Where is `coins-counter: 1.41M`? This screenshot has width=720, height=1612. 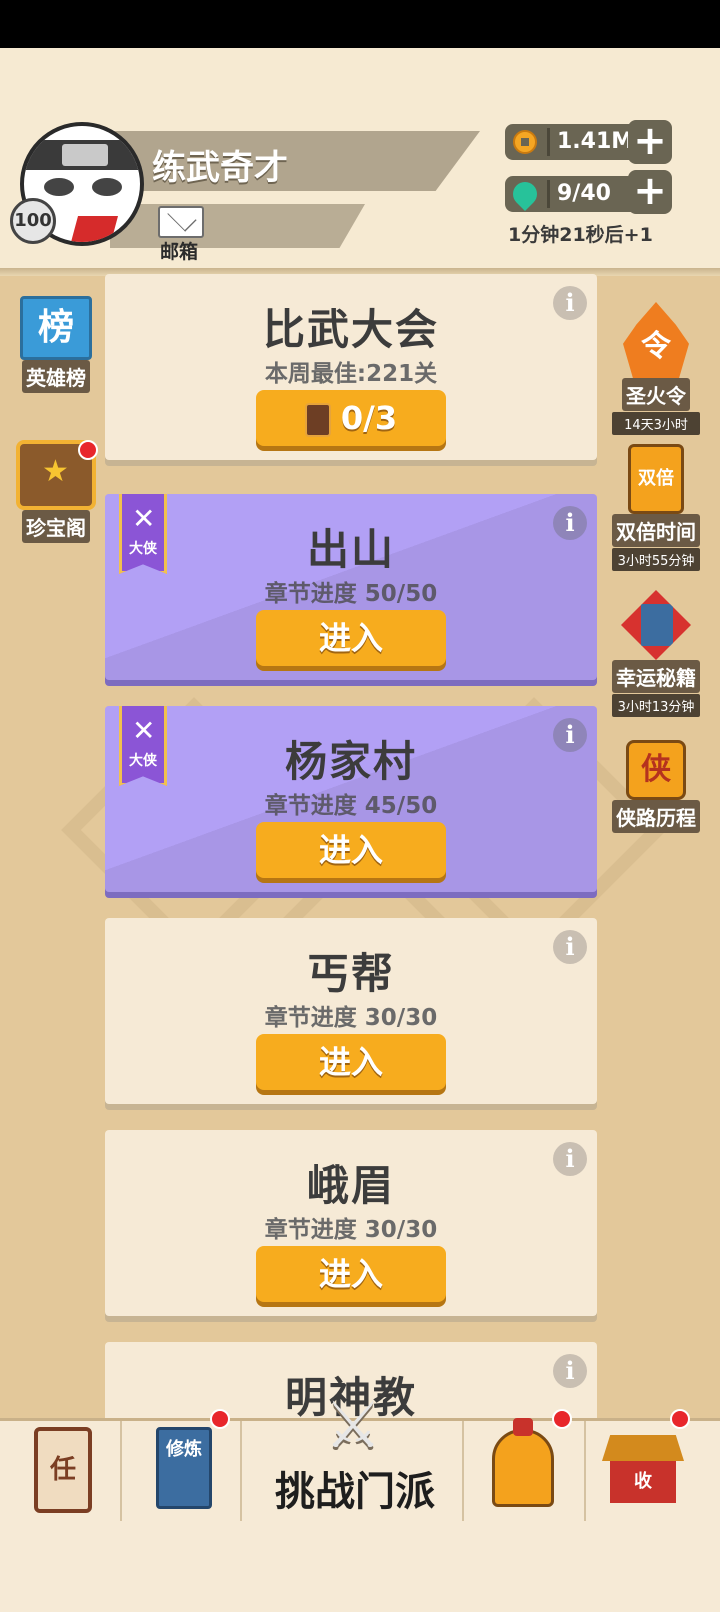 coins-counter: 1.41M is located at coordinates (575, 142).